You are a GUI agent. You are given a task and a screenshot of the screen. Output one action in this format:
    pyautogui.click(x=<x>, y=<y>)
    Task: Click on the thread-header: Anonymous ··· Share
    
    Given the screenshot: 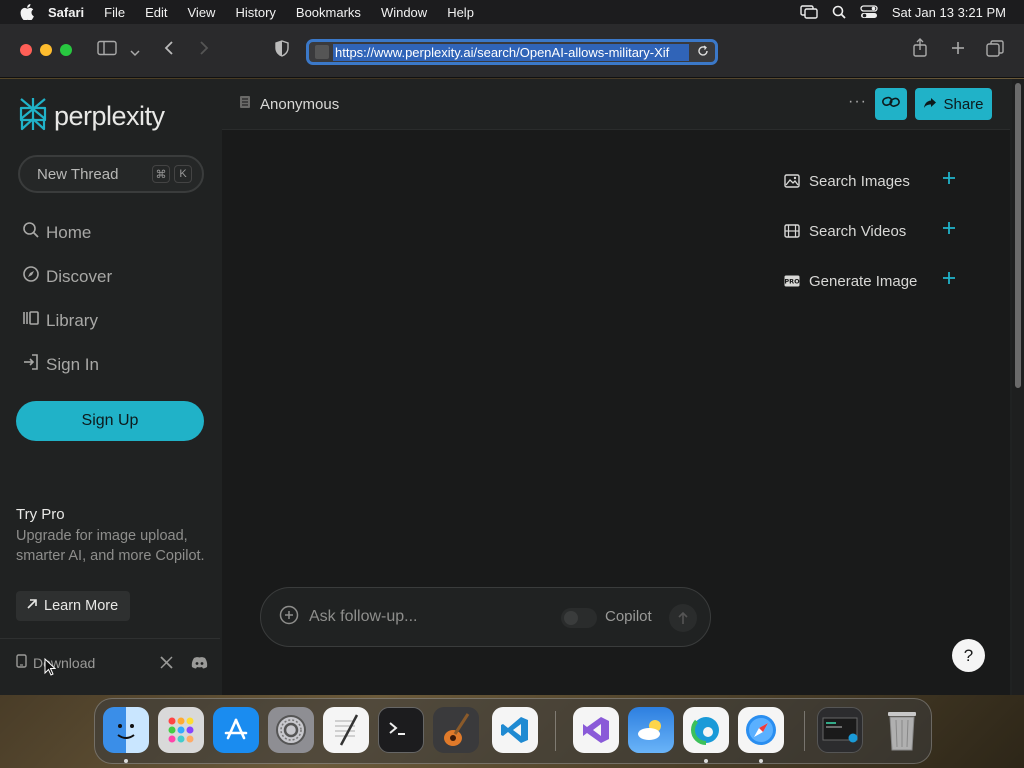 What is the action you would take?
    pyautogui.click(x=616, y=104)
    